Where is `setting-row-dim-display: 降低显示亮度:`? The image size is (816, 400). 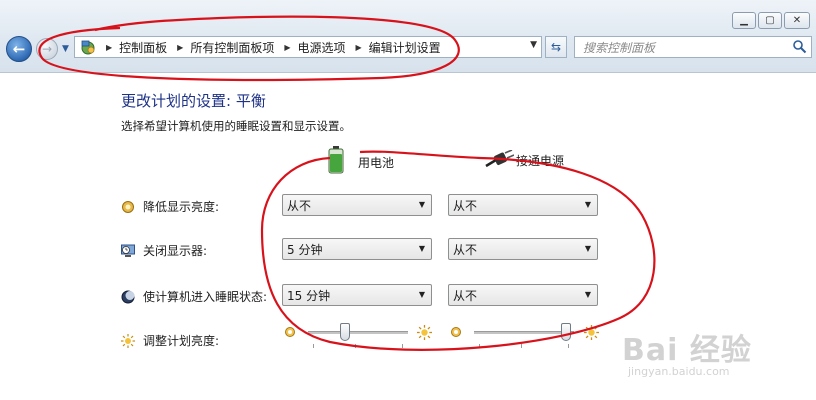 setting-row-dim-display: 降低显示亮度: is located at coordinates (170, 206).